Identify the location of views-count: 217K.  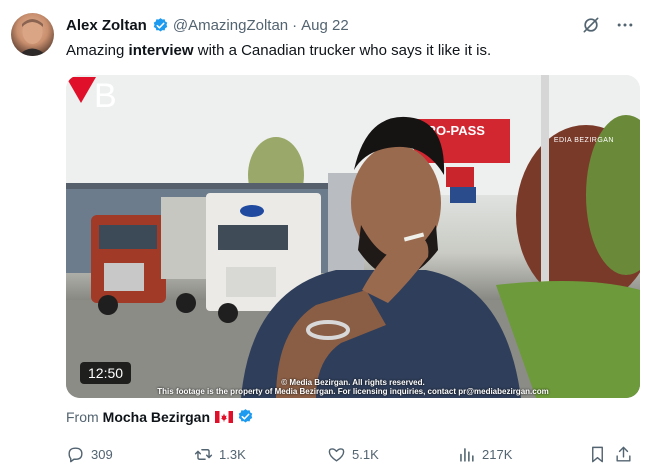
(497, 454).